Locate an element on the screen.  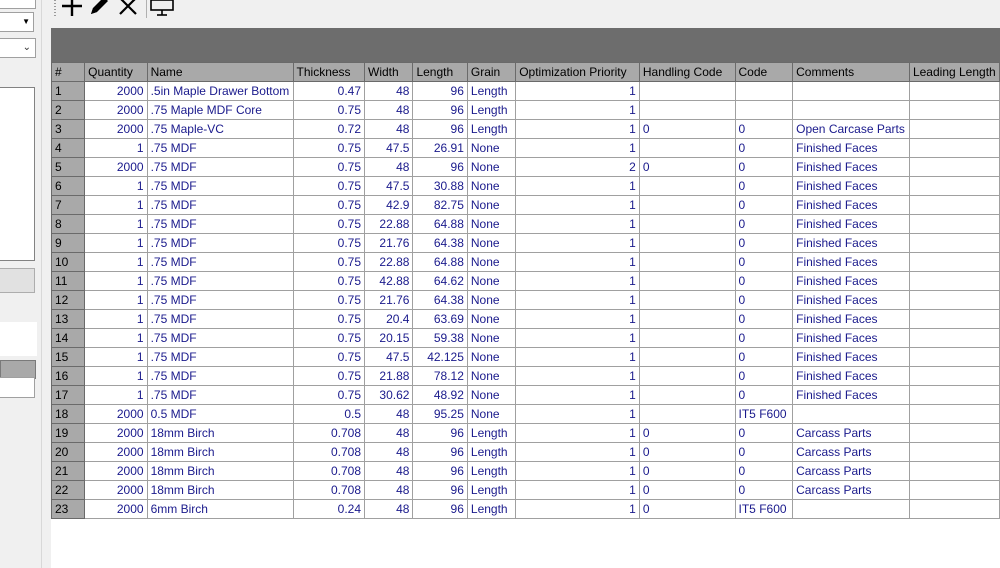
row-header: 6 is located at coordinates (68, 186).